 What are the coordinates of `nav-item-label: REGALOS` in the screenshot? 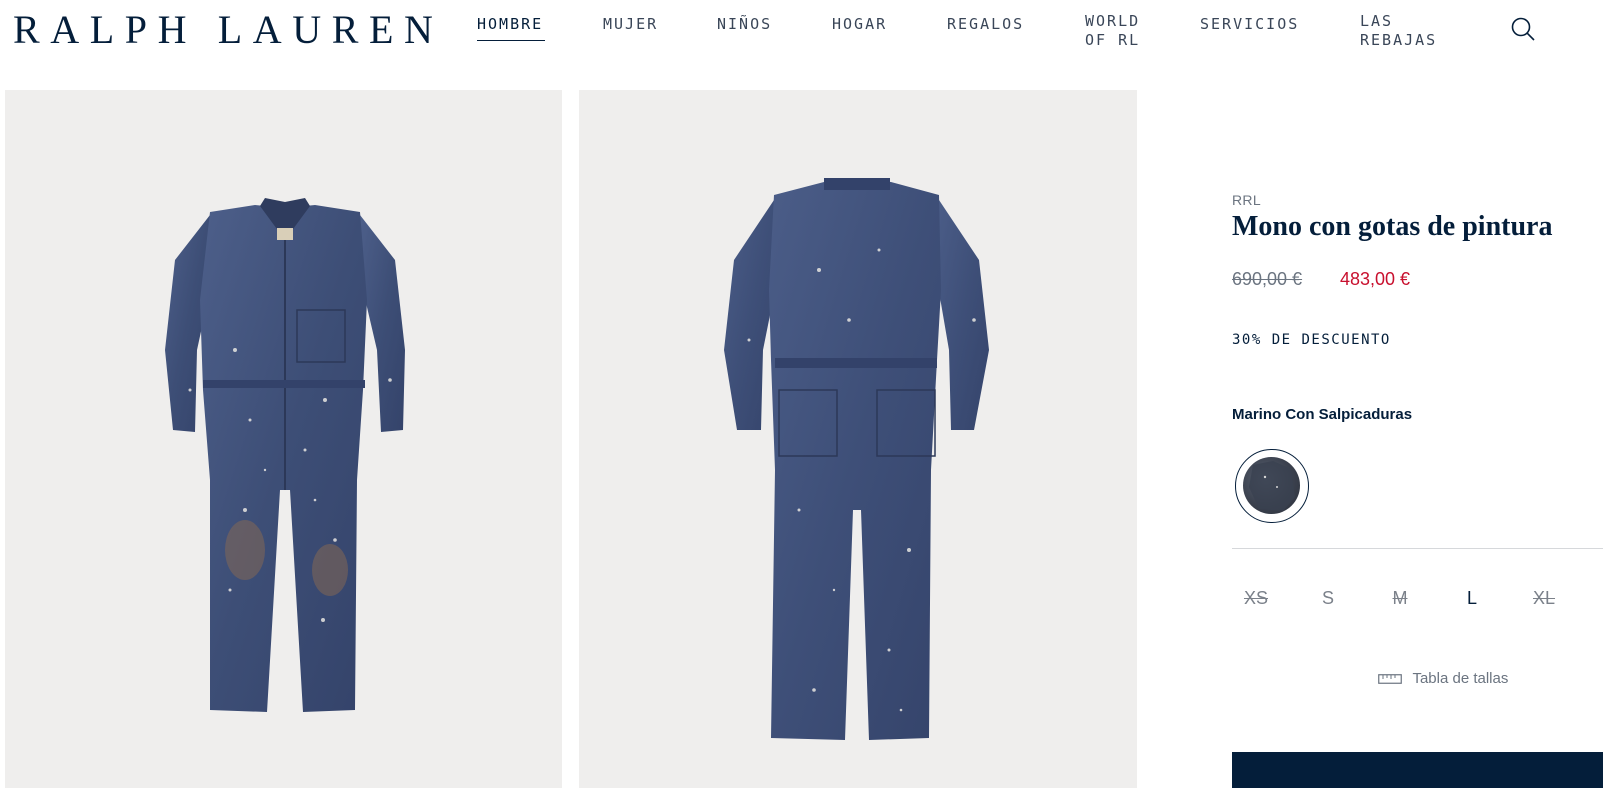 It's located at (986, 24).